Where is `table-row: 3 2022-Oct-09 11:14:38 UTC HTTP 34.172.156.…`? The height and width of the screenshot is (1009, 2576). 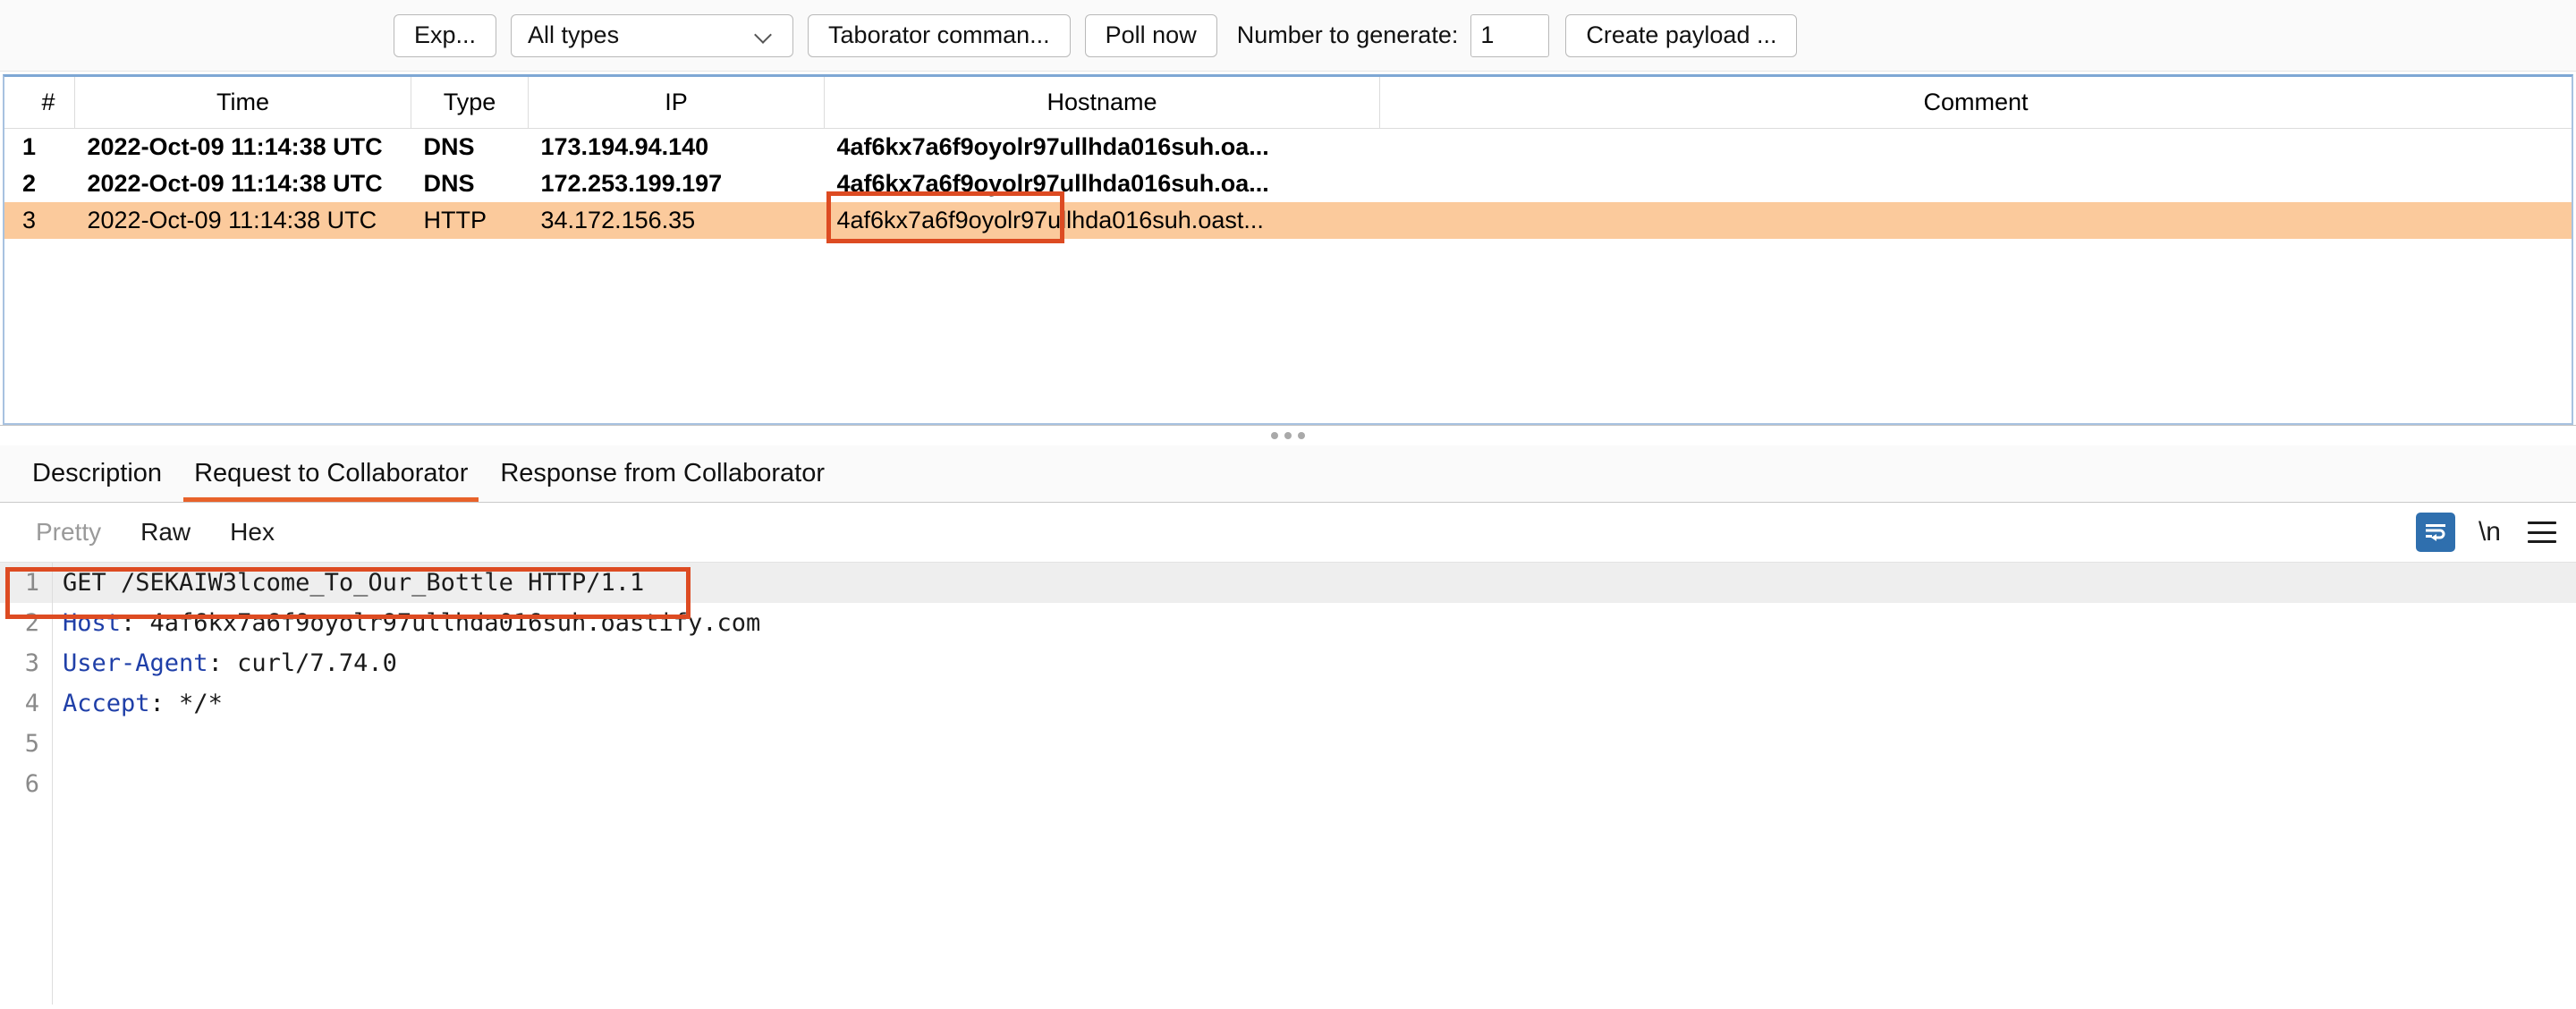
table-row: 3 2022-Oct-09 11:14:38 UTC HTTP 34.172.156.… is located at coordinates (1288, 220).